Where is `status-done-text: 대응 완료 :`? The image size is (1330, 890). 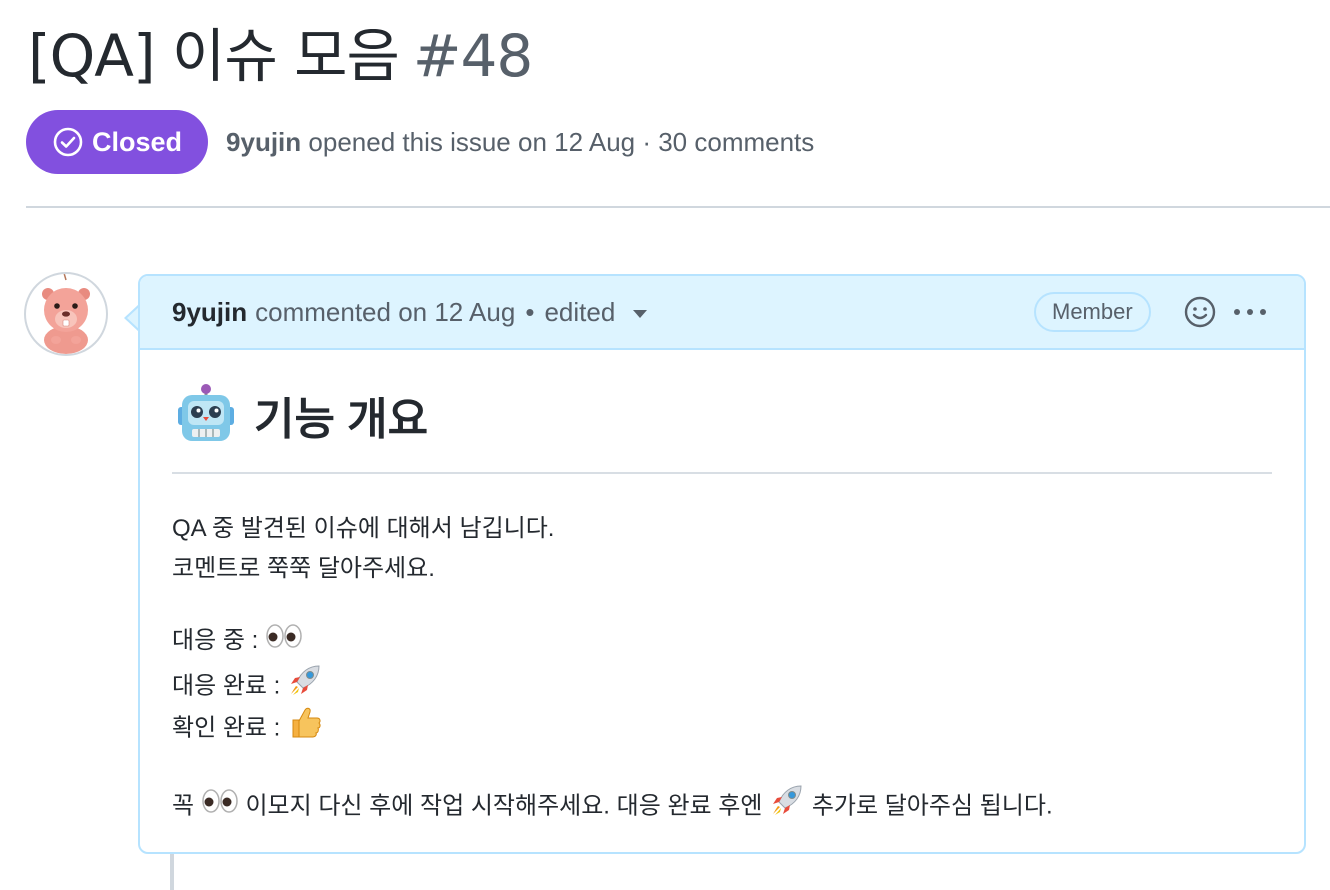 status-done-text: 대응 완료 : is located at coordinates (226, 686).